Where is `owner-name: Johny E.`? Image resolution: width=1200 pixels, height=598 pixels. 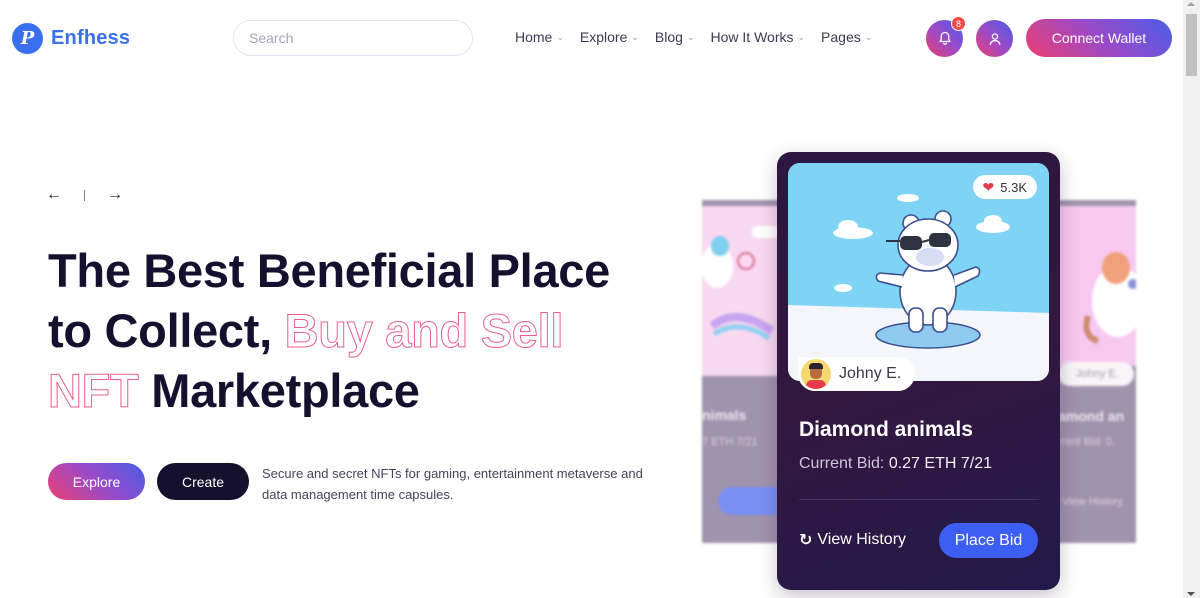
owner-name: Johny E. is located at coordinates (870, 373).